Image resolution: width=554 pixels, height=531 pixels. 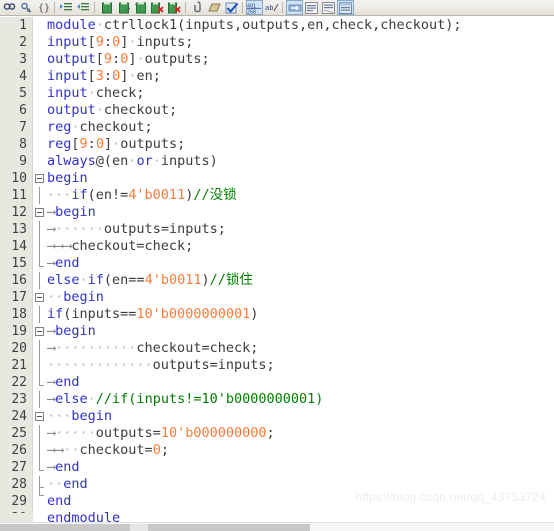 What do you see at coordinates (294, 7) in the screenshot?
I see `export-icon` at bounding box center [294, 7].